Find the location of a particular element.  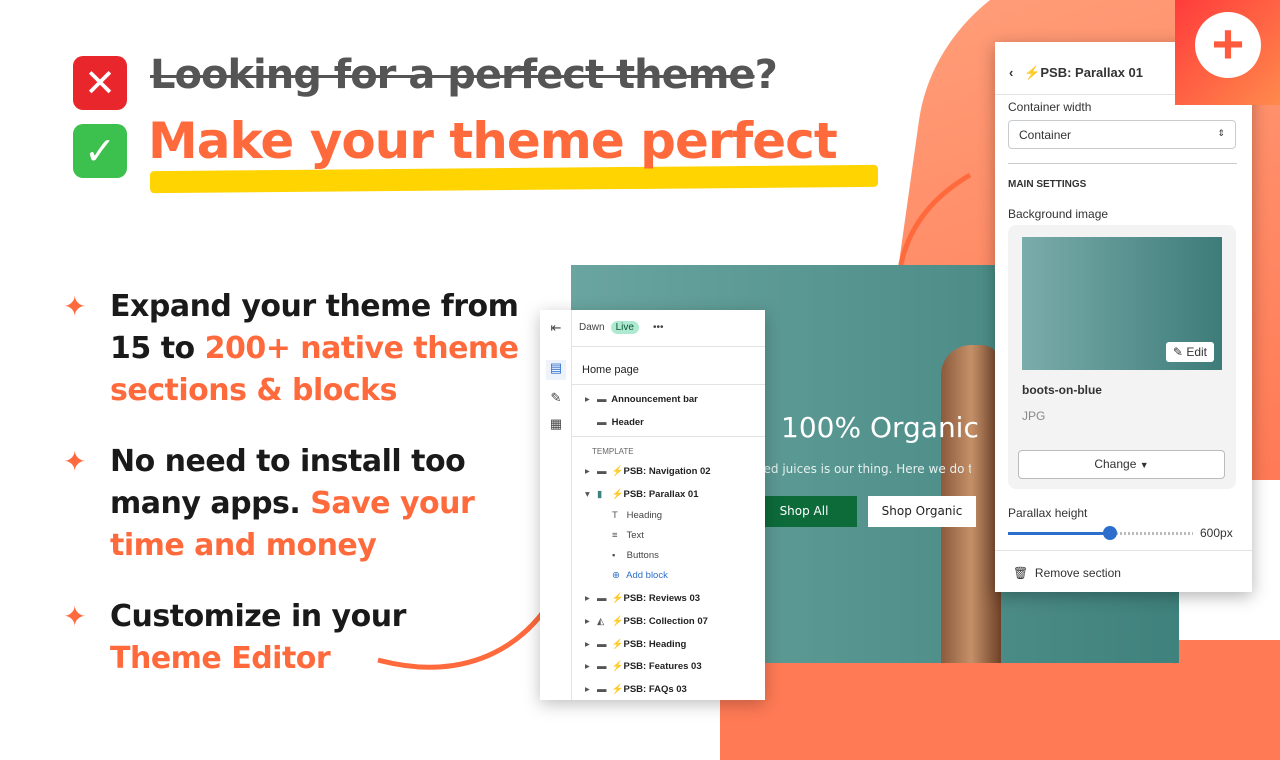

app-logo: + is located at coordinates (1227, 52).